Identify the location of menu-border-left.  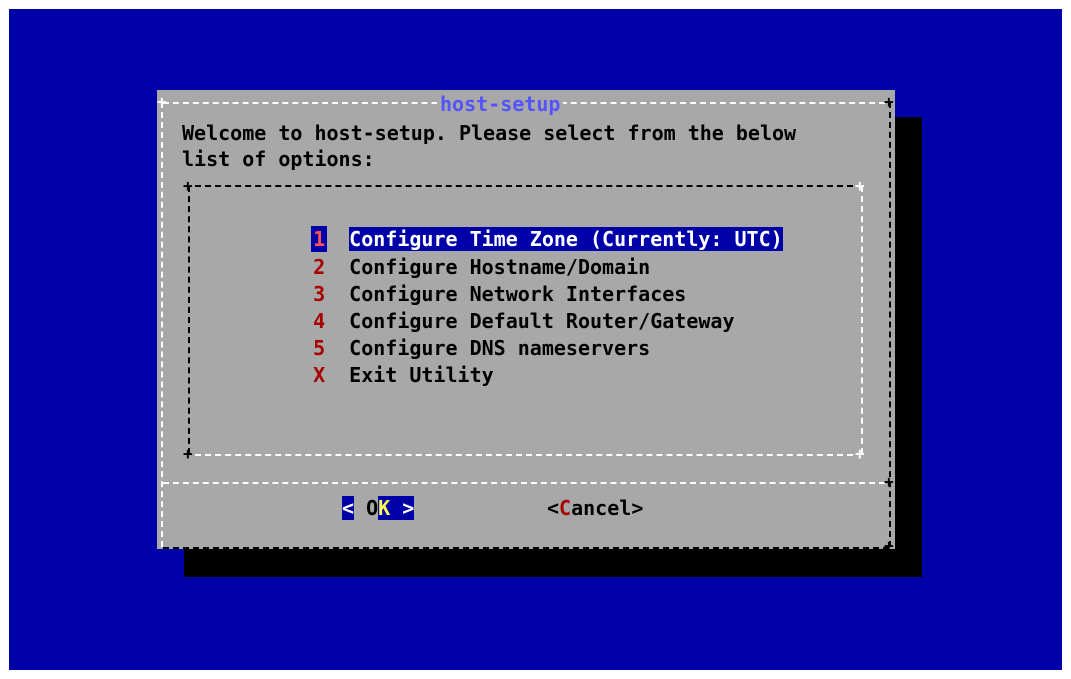
(189, 320).